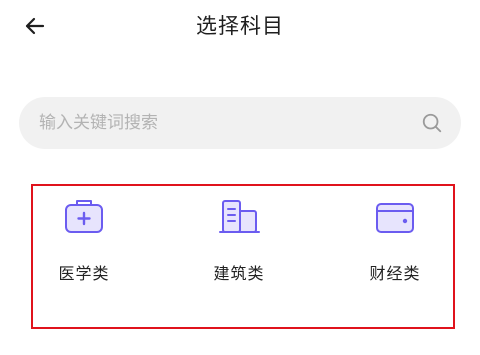 The image size is (480, 355). What do you see at coordinates (84, 217) in the screenshot?
I see `medical-kit-icon` at bounding box center [84, 217].